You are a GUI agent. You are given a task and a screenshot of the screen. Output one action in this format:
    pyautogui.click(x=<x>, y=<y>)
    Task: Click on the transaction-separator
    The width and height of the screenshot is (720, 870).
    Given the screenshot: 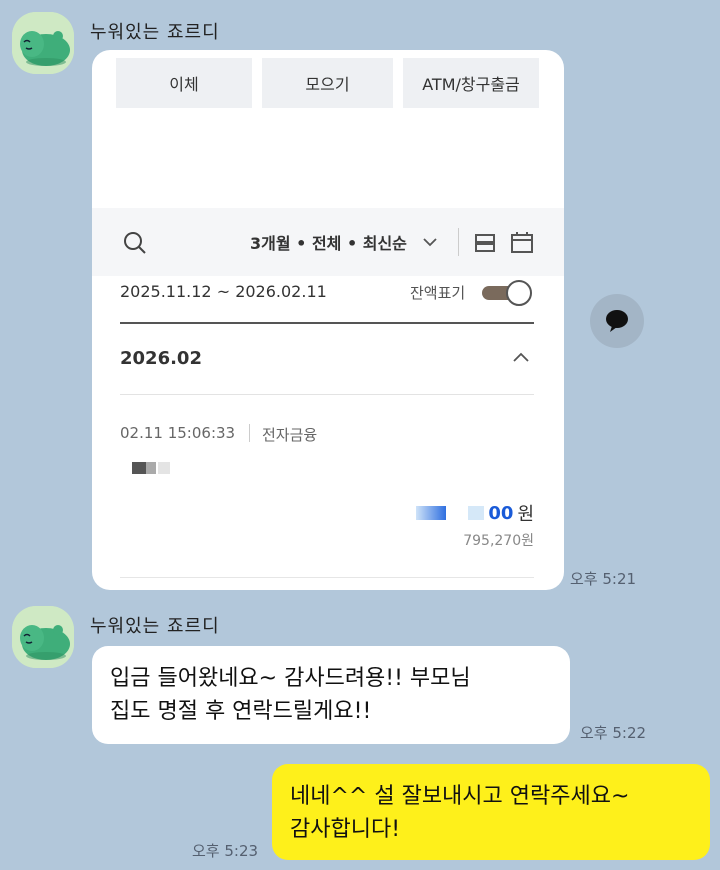 What is the action you would take?
    pyautogui.click(x=249, y=433)
    